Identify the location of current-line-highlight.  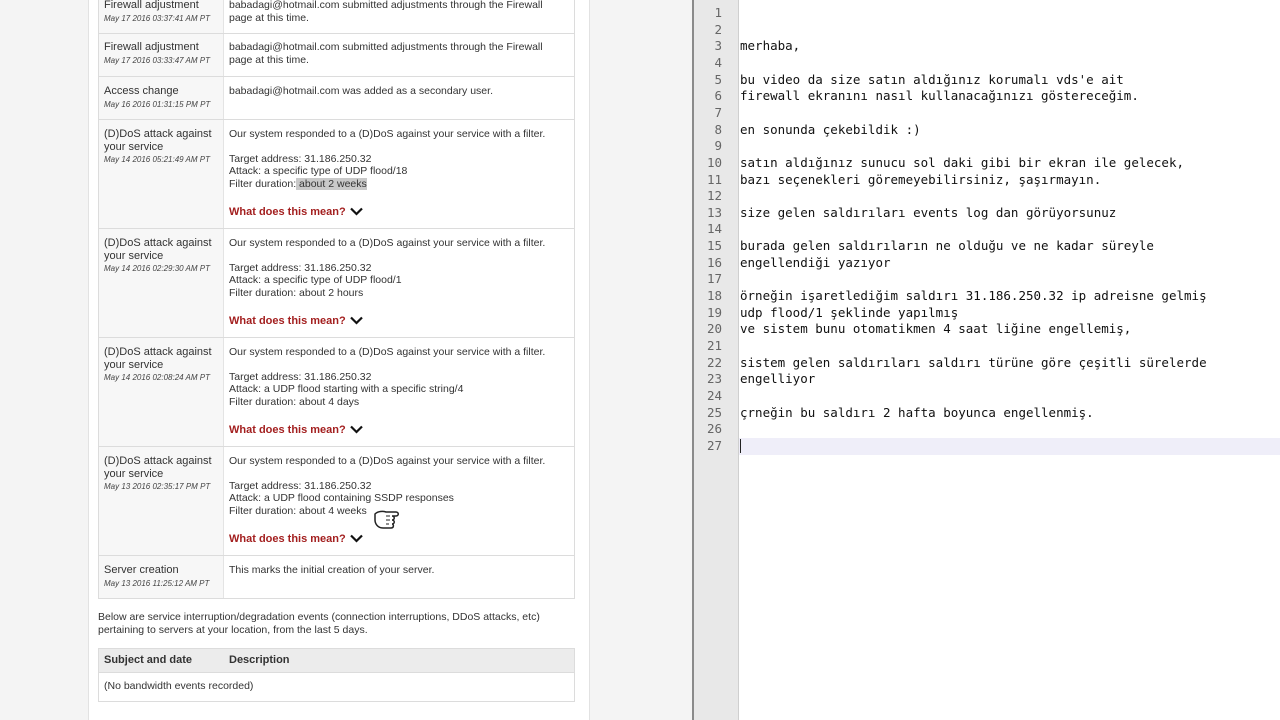
(1009, 446).